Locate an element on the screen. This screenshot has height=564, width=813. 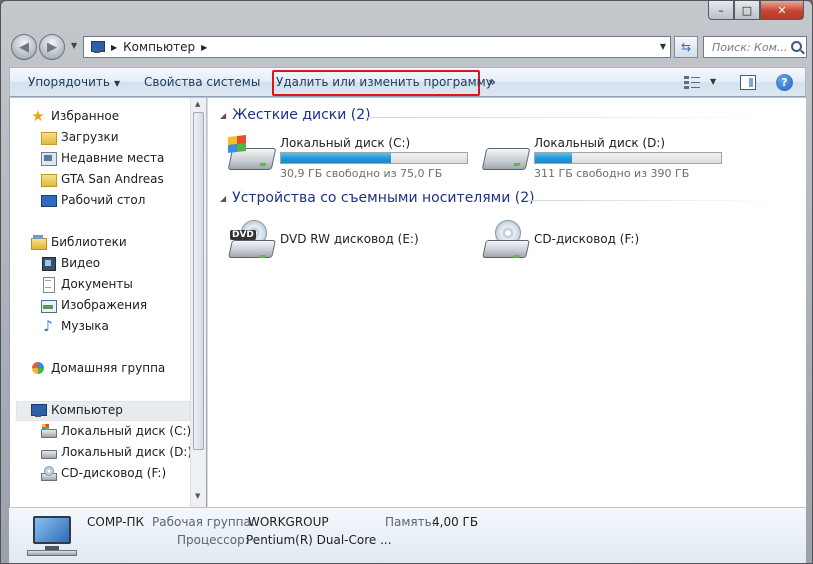
back-button: ◀ is located at coordinates (24, 47).